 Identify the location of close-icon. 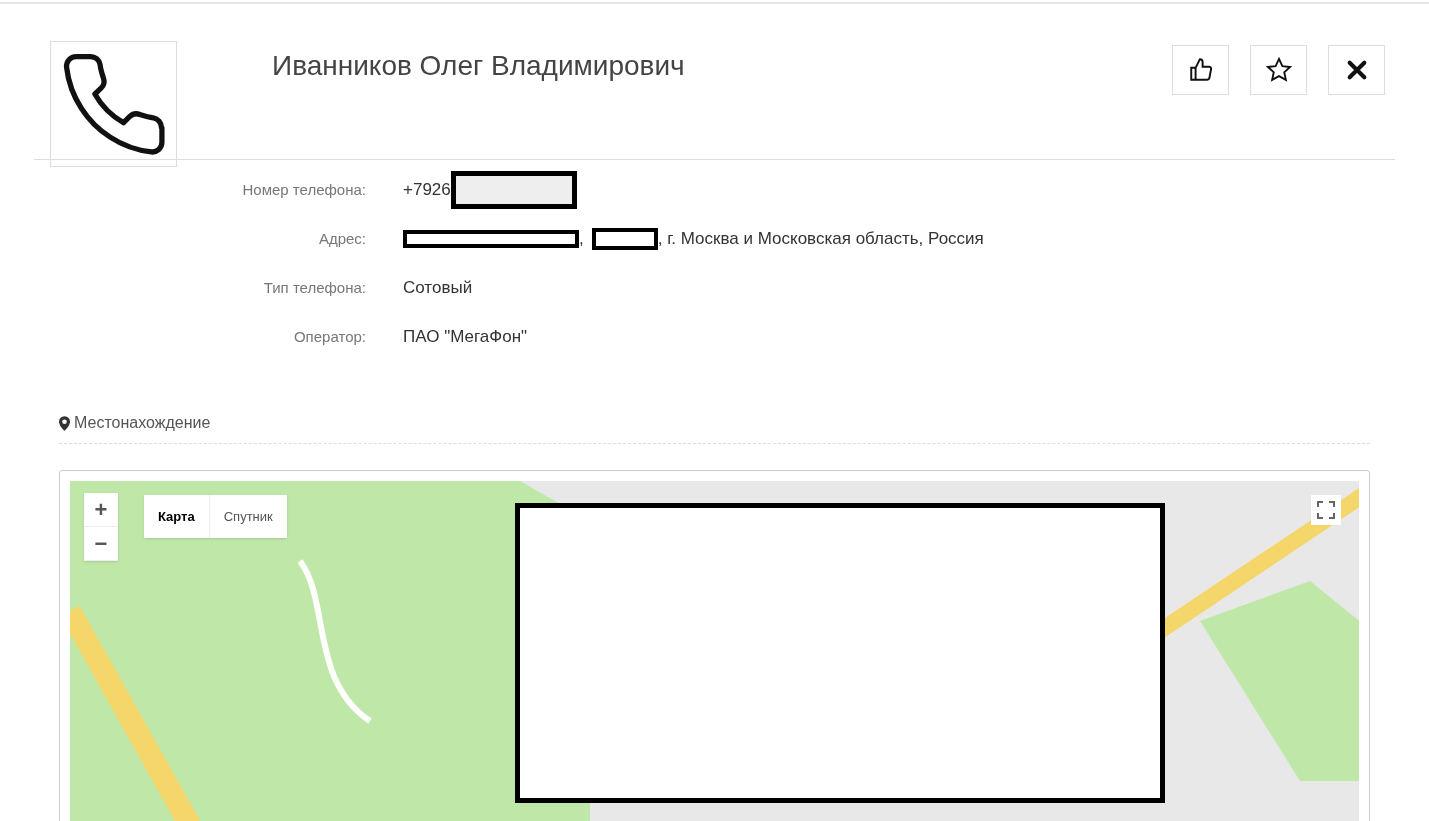
(1356, 70).